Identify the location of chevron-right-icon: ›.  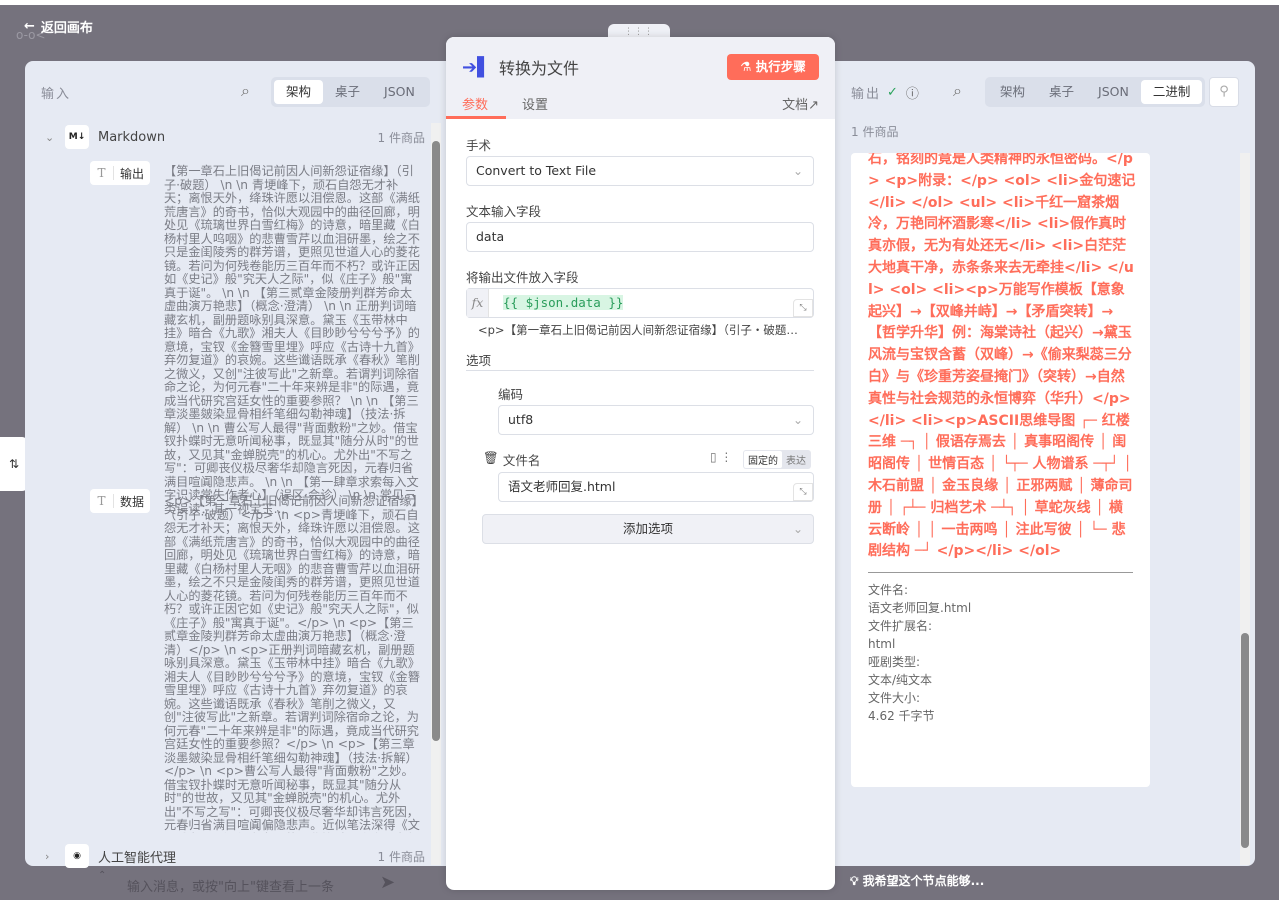
(47, 856).